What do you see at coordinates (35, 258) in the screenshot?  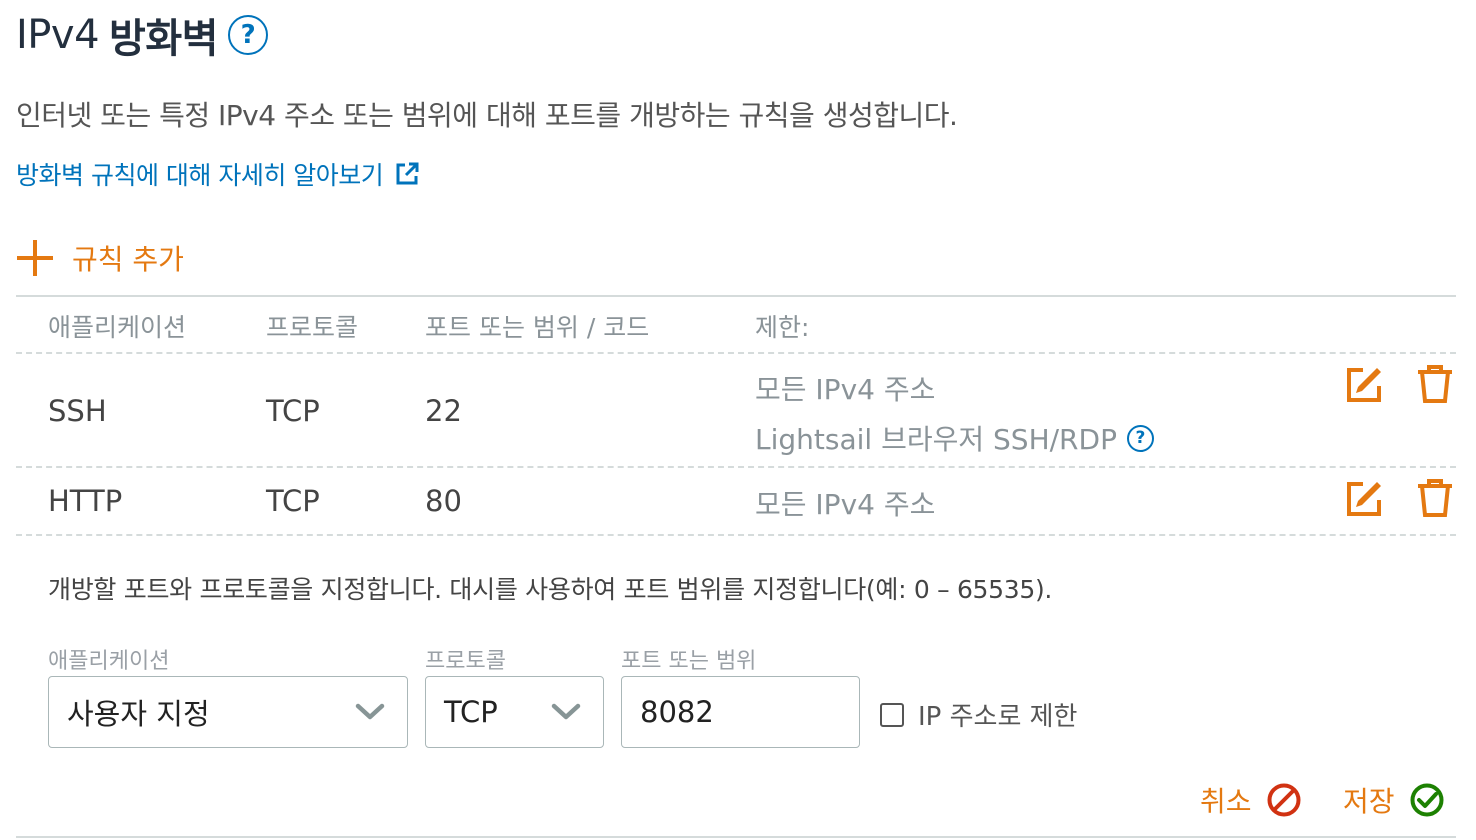 I see `plus-icon` at bounding box center [35, 258].